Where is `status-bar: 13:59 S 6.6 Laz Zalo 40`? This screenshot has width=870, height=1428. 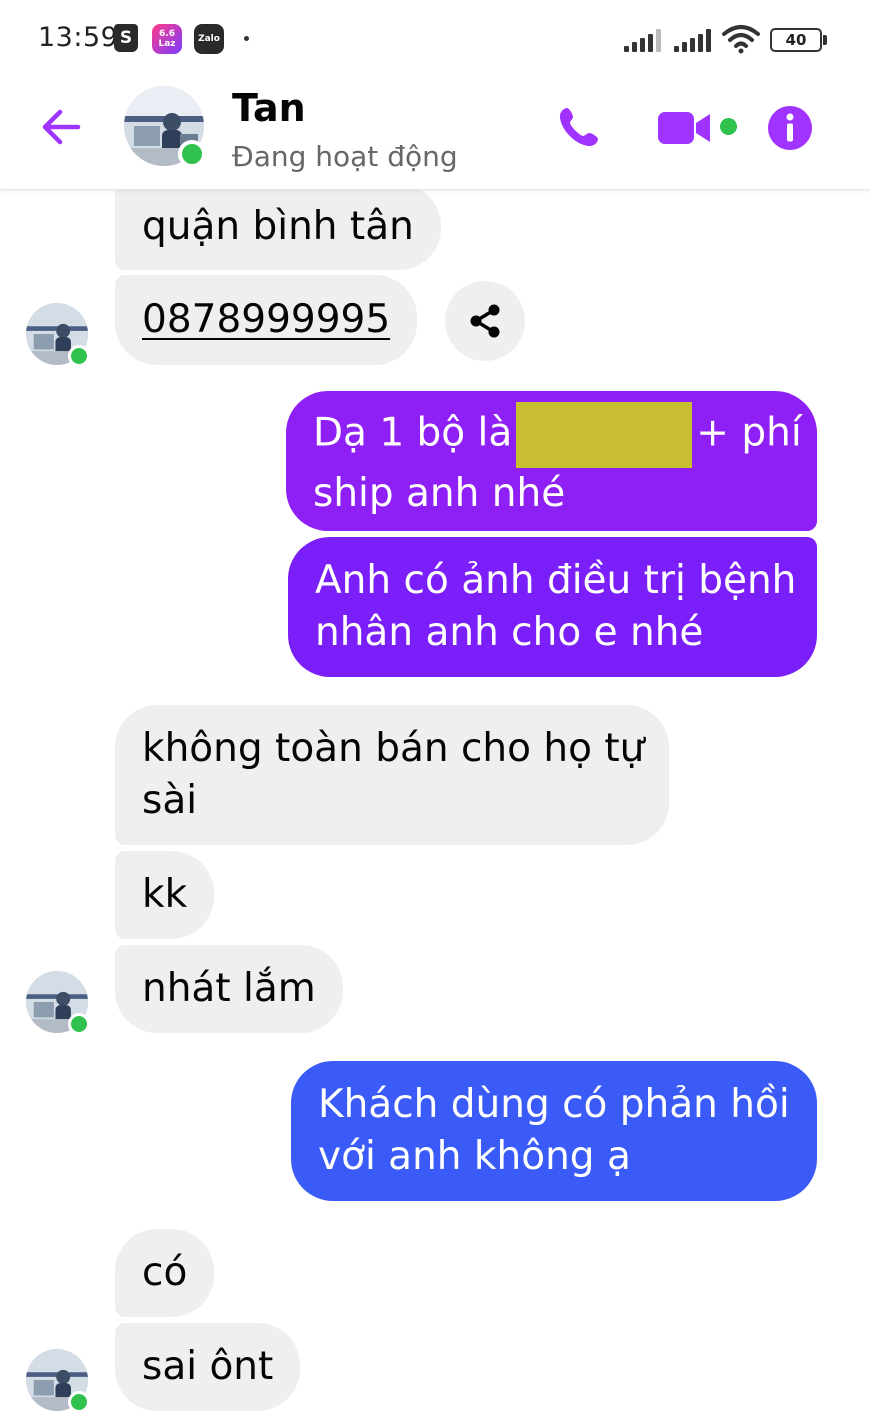
status-bar: 13:59 S 6.6 Laz Zalo 40 is located at coordinates (435, 40).